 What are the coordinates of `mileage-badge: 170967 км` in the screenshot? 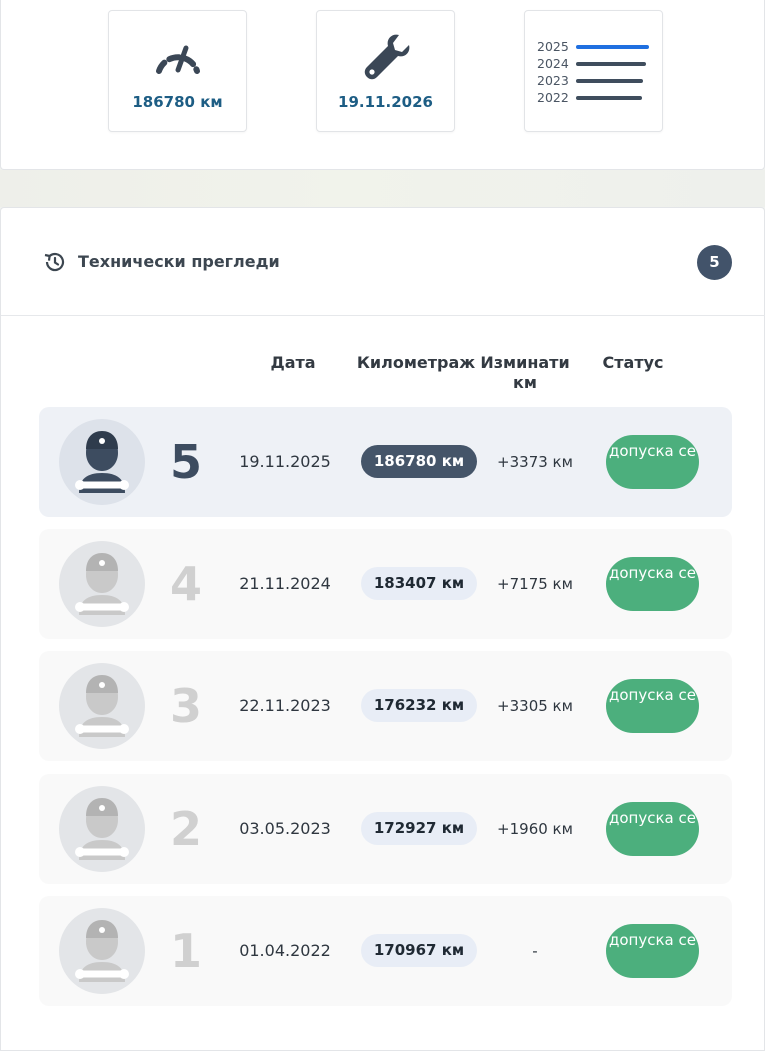 It's located at (419, 950).